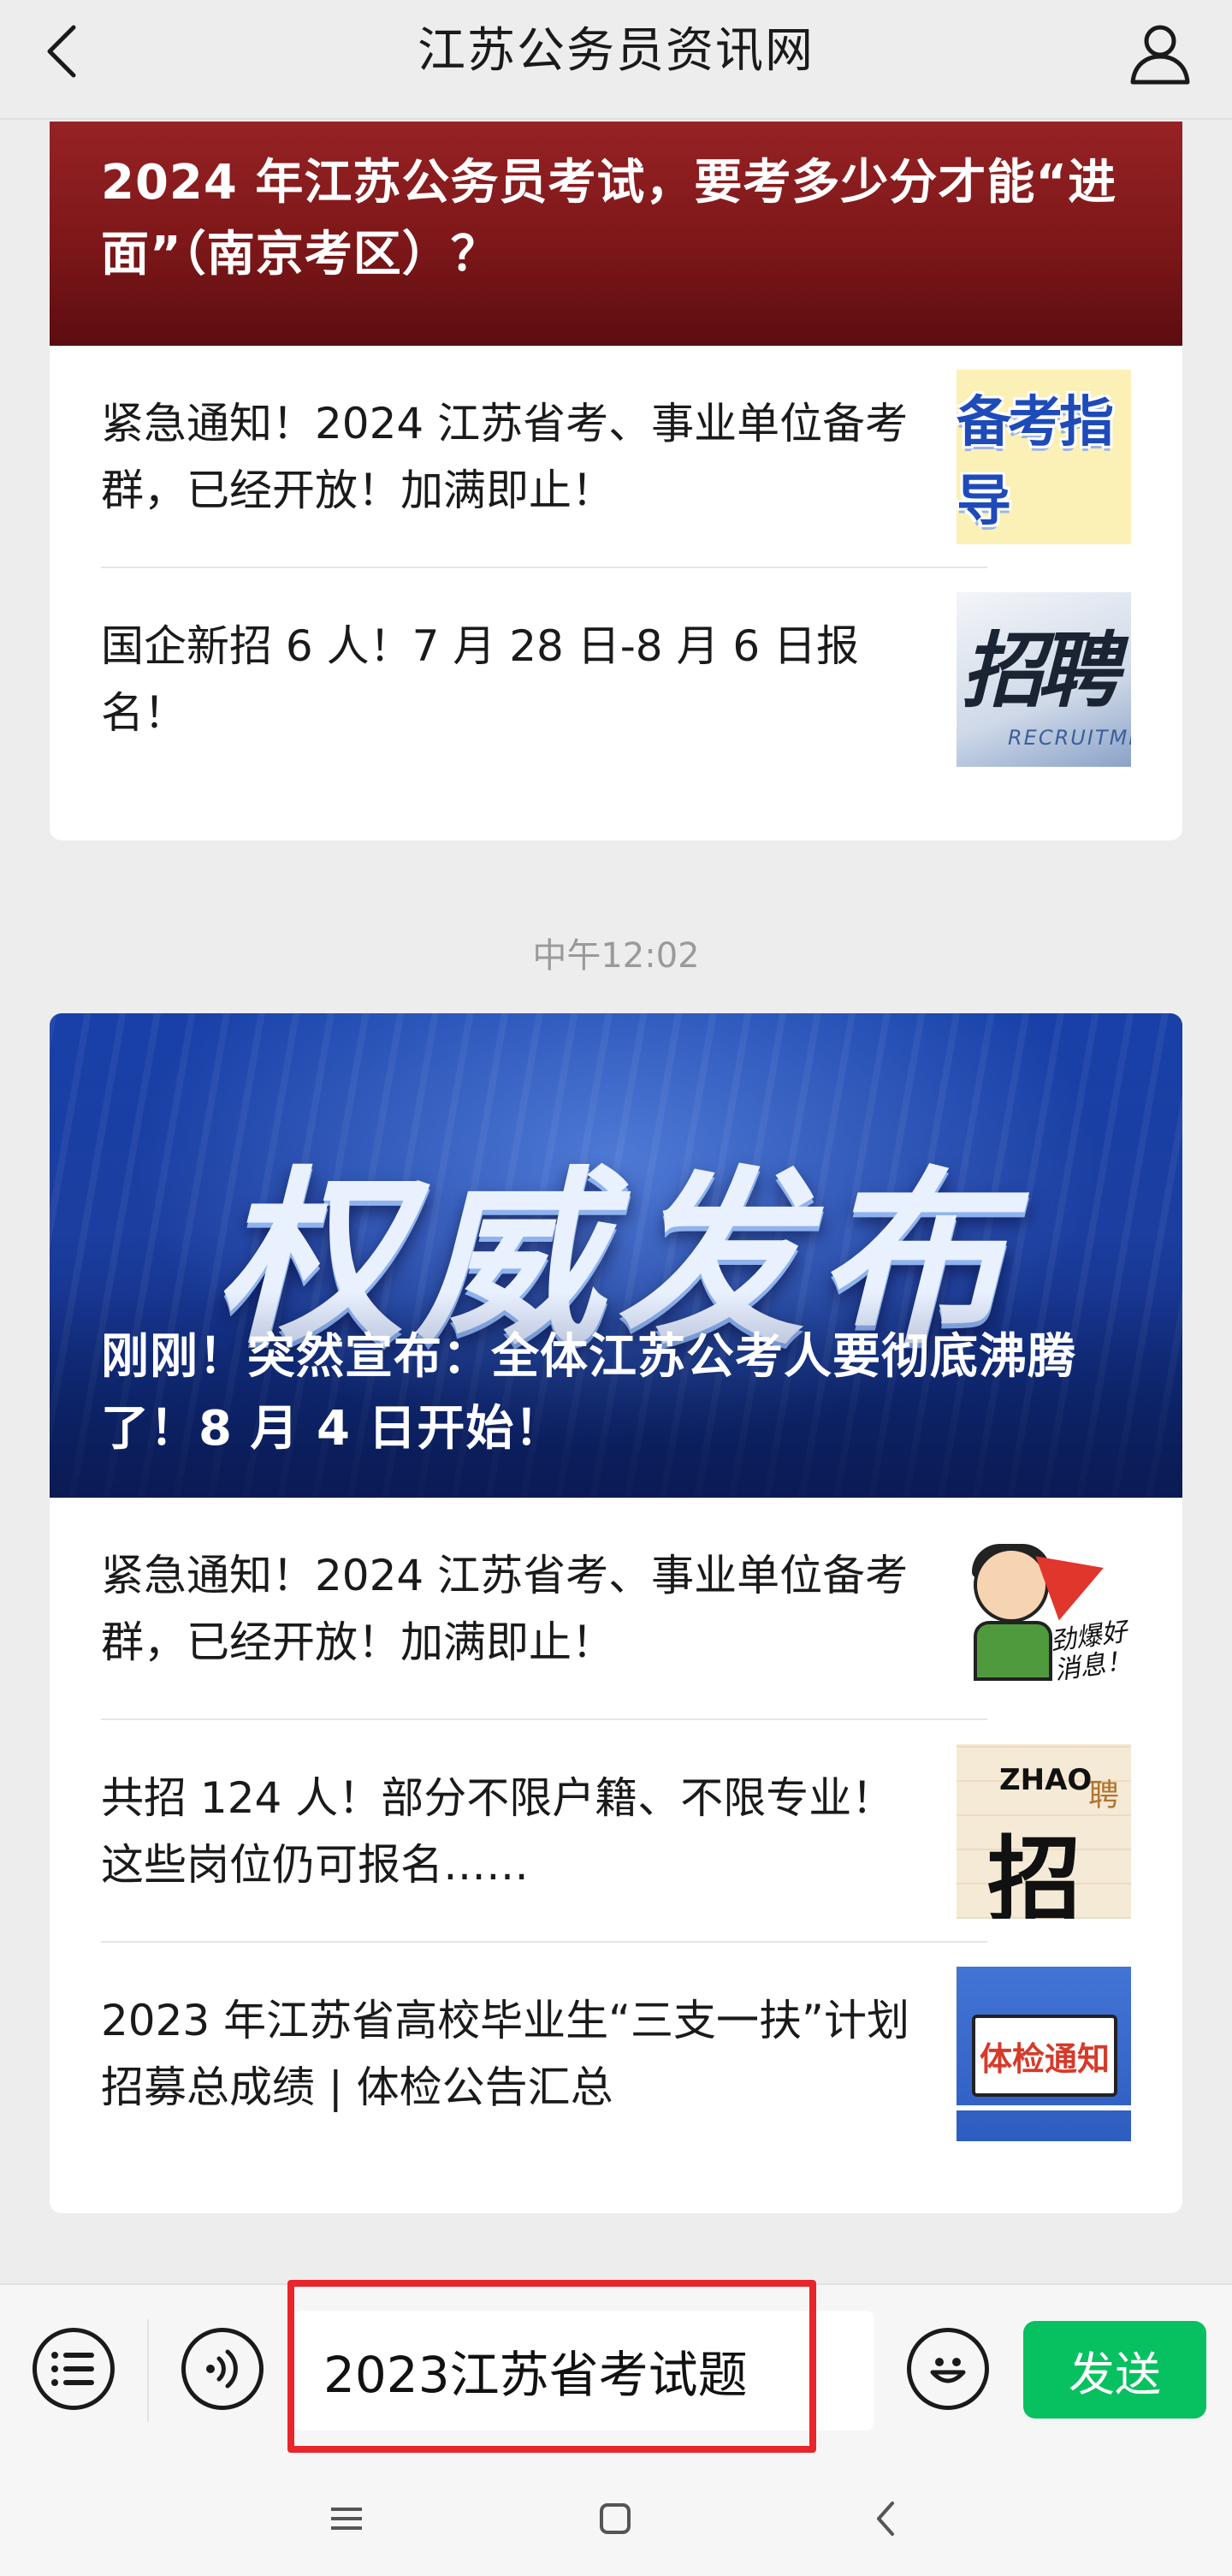 This screenshot has height=2576, width=1232. What do you see at coordinates (1100, 1793) in the screenshot?
I see `thumbnail-side-label: 聘` at bounding box center [1100, 1793].